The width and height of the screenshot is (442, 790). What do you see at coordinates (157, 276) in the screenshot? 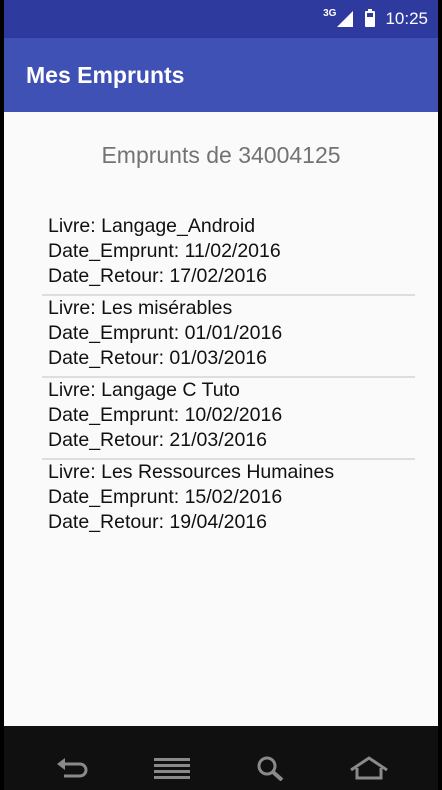
I see `loan-return-date: Date_Retour: 17/02/2016` at bounding box center [157, 276].